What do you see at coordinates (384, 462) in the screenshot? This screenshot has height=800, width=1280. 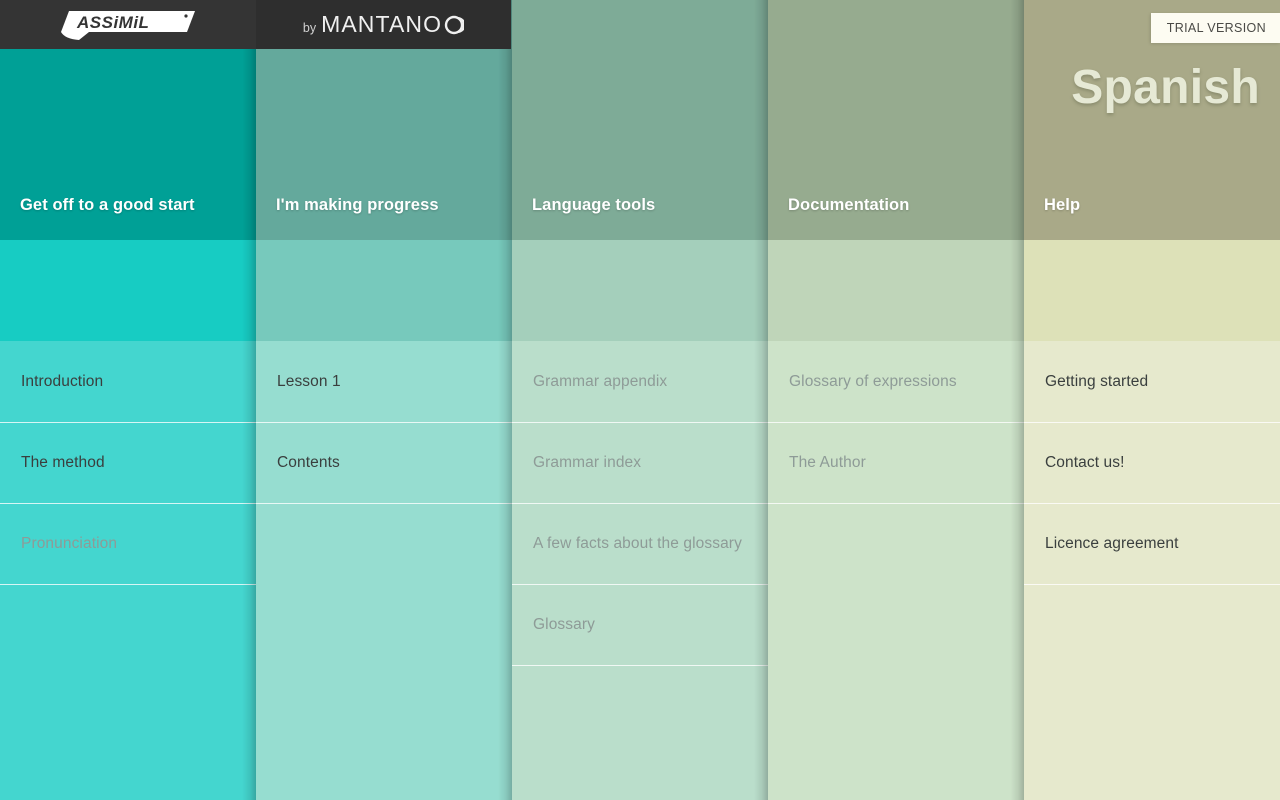 I see `list-item: Contents` at bounding box center [384, 462].